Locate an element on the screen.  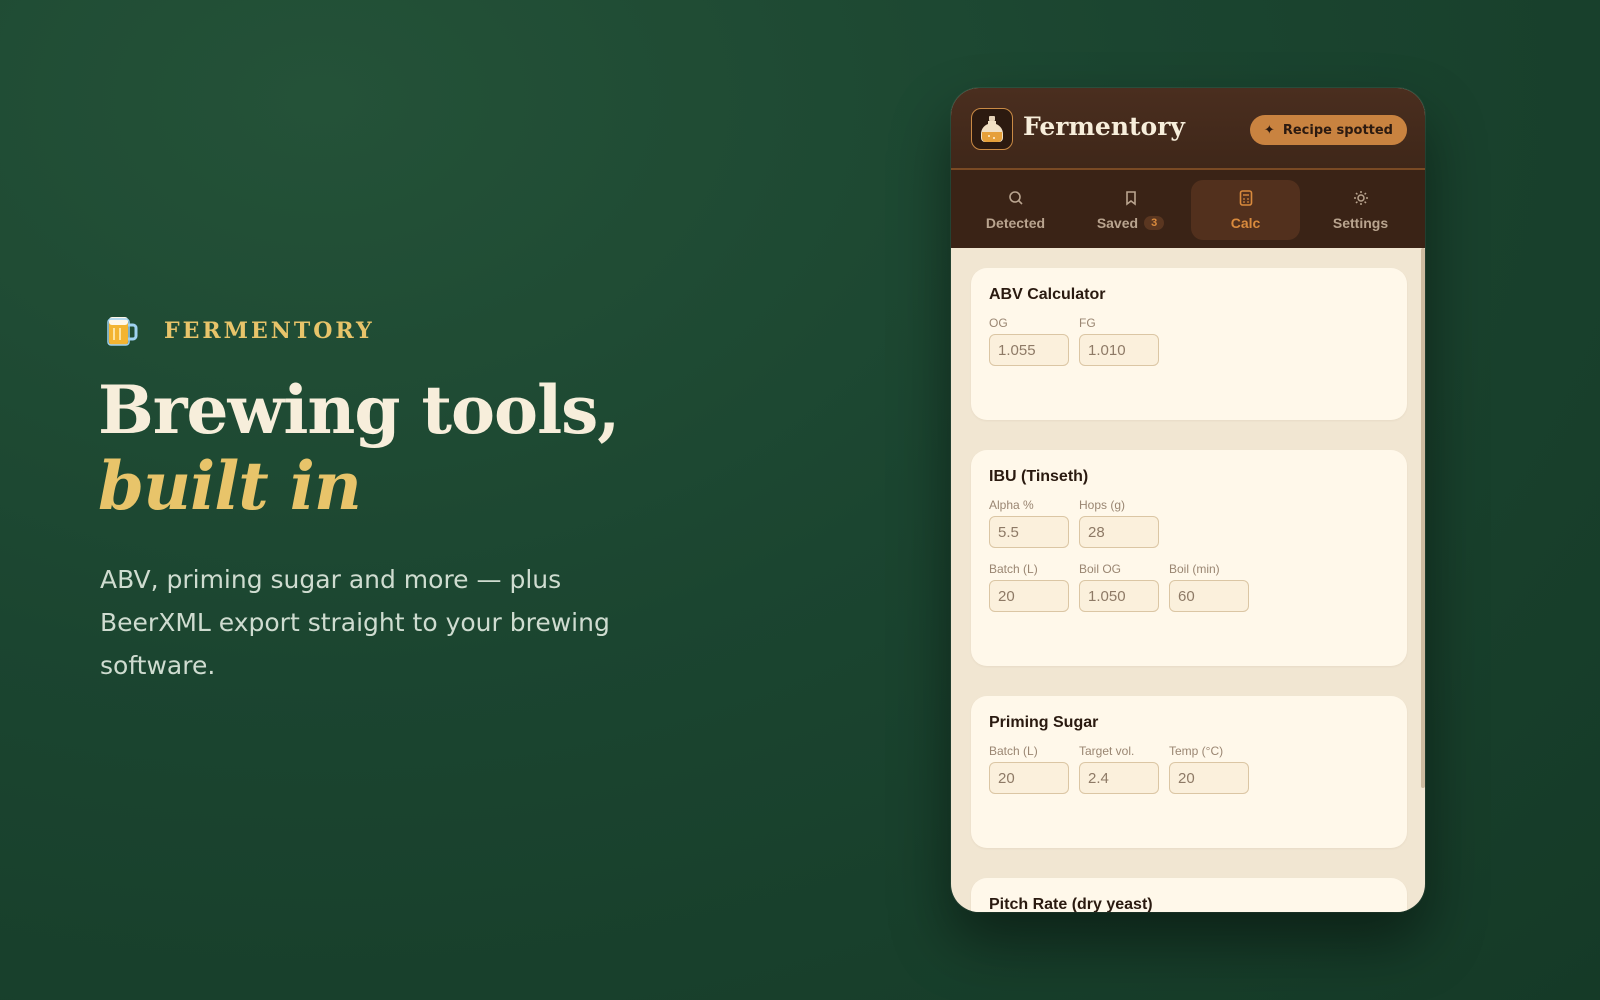
popup-header: Fermentory ✦ Recipe spotted is located at coordinates (1188, 129).